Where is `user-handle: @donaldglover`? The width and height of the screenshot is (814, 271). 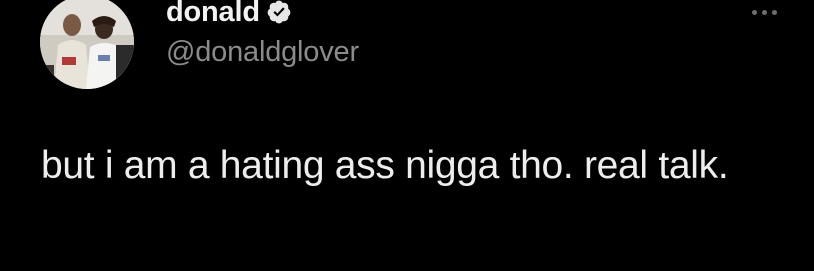
user-handle: @donaldglover is located at coordinates (262, 52).